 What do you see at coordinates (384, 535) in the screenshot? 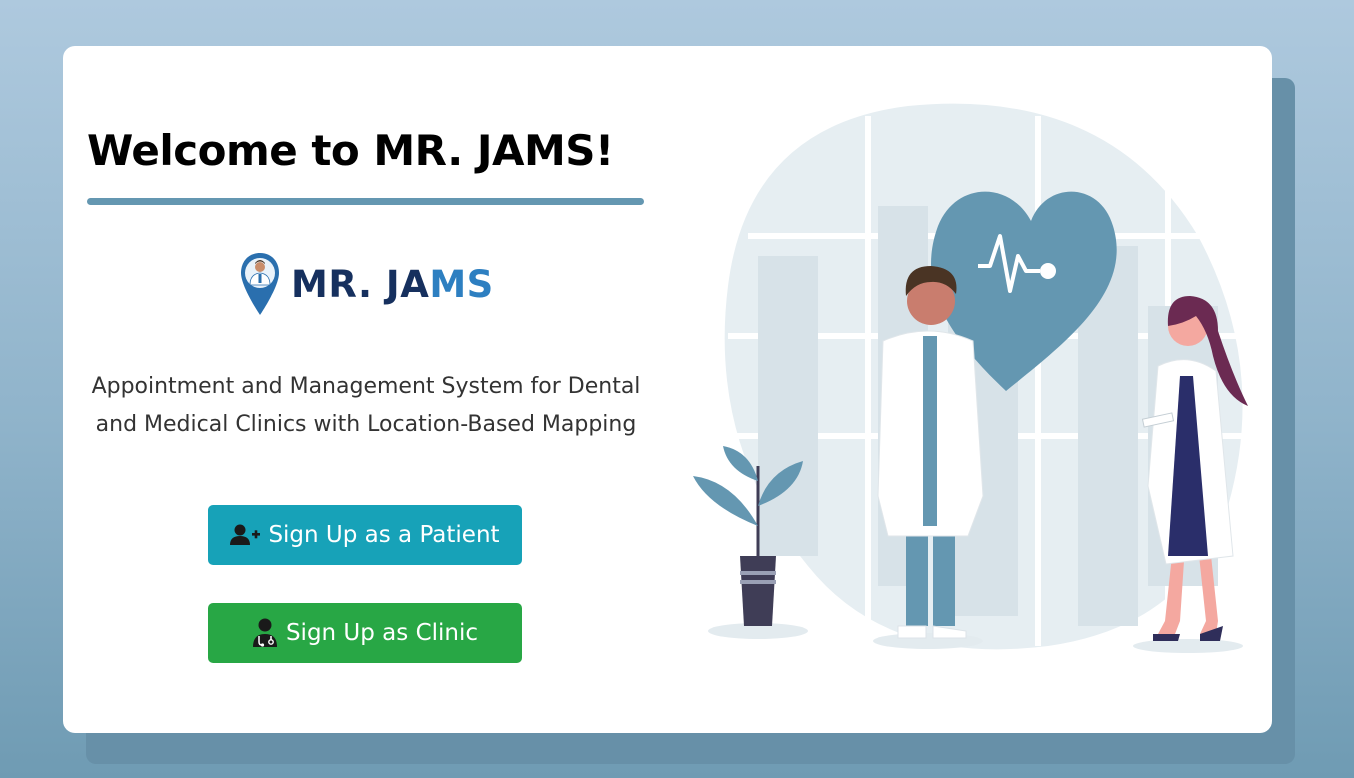
I see `signup-patient-label: Sign Up as a Patient` at bounding box center [384, 535].